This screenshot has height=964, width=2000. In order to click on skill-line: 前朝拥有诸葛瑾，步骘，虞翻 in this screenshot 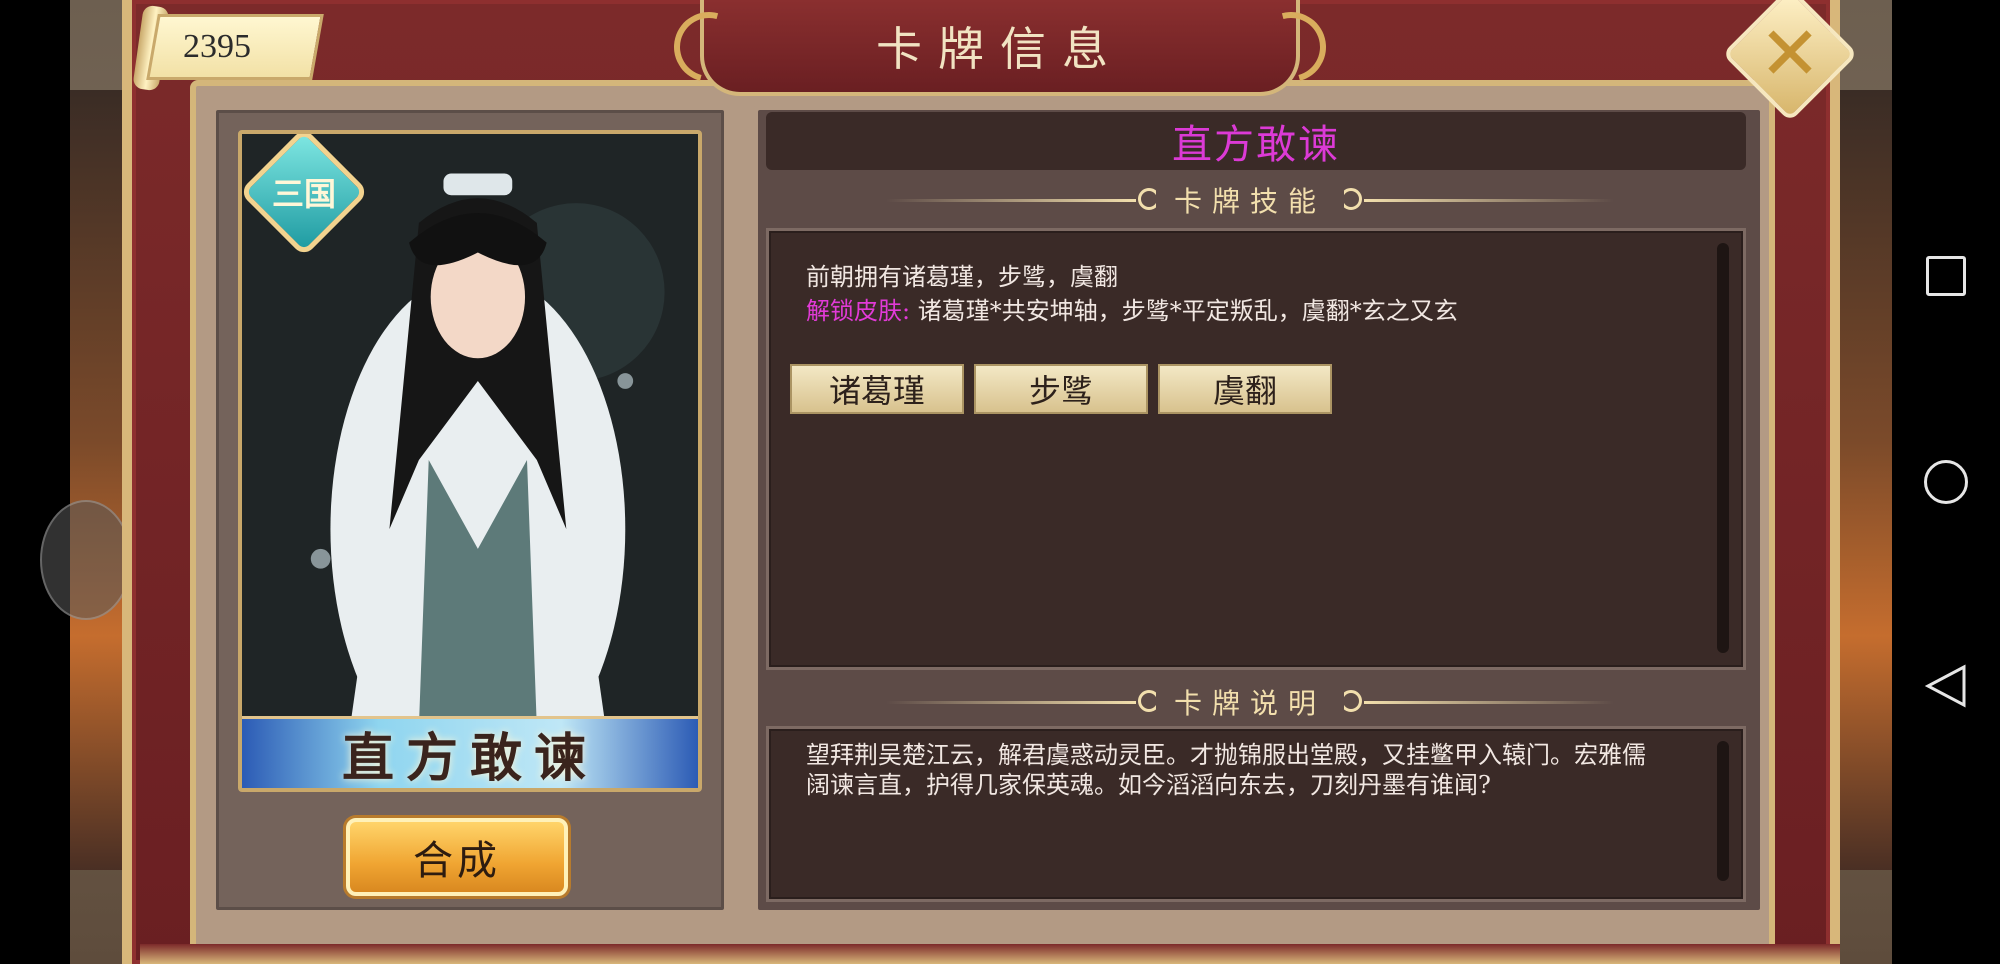, I will do `click(962, 277)`.